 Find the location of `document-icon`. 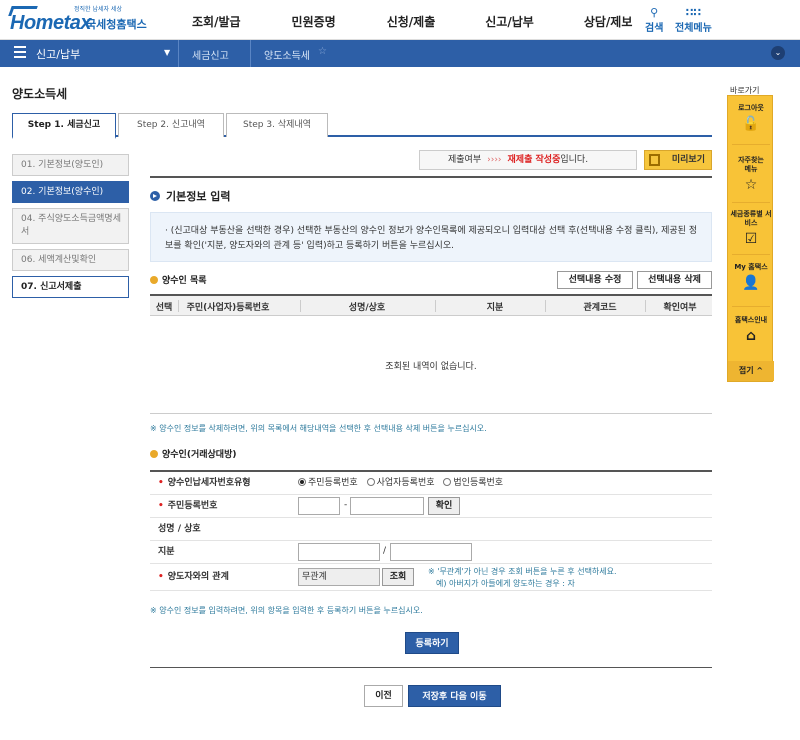

document-icon is located at coordinates (654, 160).